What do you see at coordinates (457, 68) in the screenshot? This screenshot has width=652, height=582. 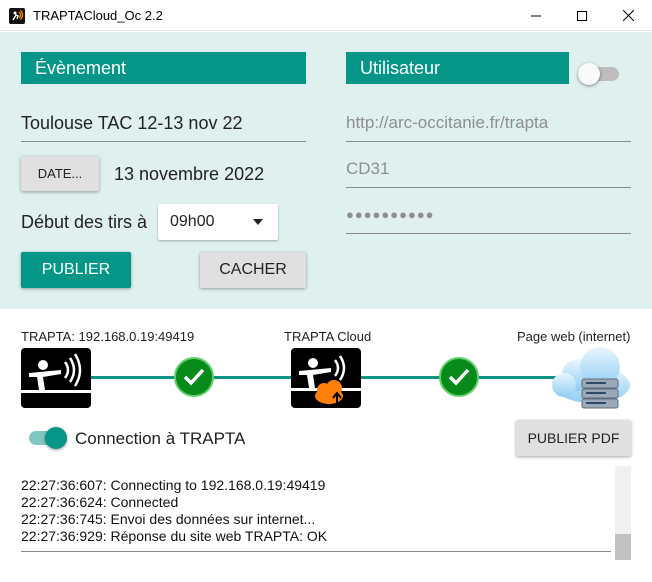 I see `user-header: Utilisateur` at bounding box center [457, 68].